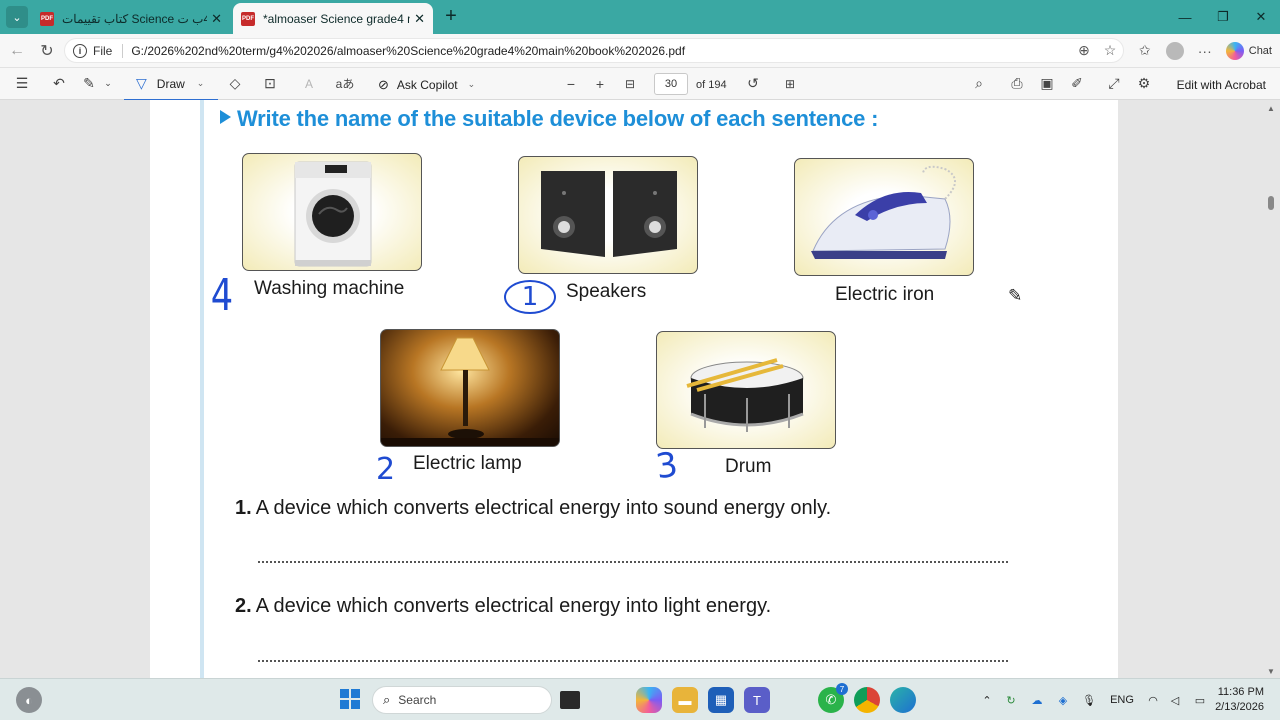 The image size is (1280, 720). I want to click on minimize-button: —, so click(1185, 17).